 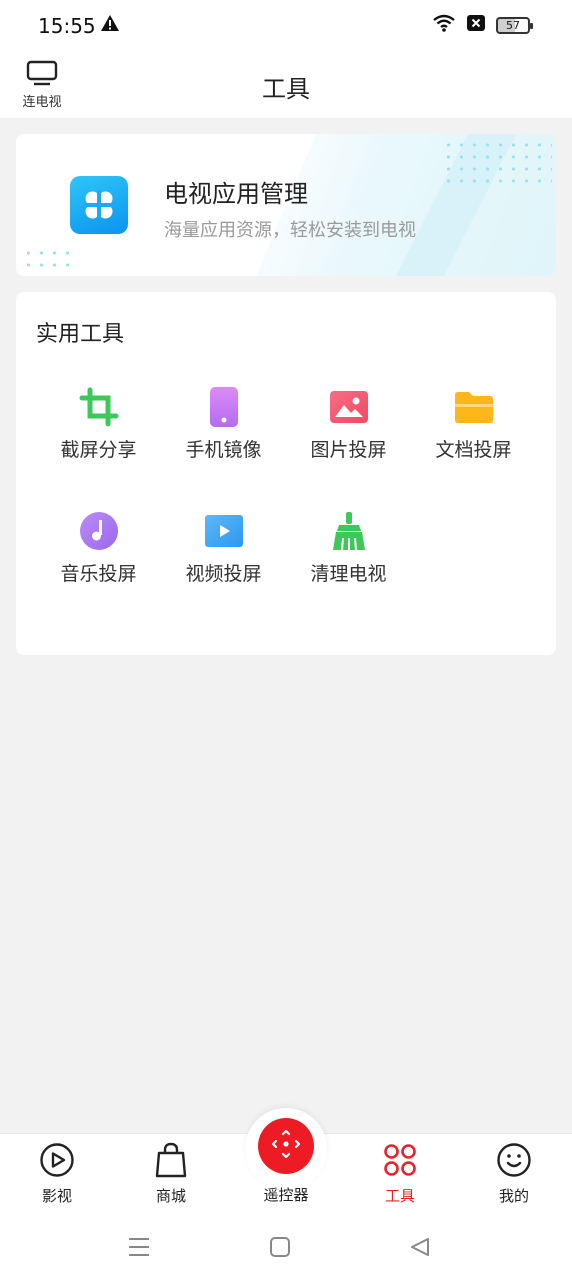 What do you see at coordinates (286, 1195) in the screenshot?
I see `nav-label-remote: 遥控器` at bounding box center [286, 1195].